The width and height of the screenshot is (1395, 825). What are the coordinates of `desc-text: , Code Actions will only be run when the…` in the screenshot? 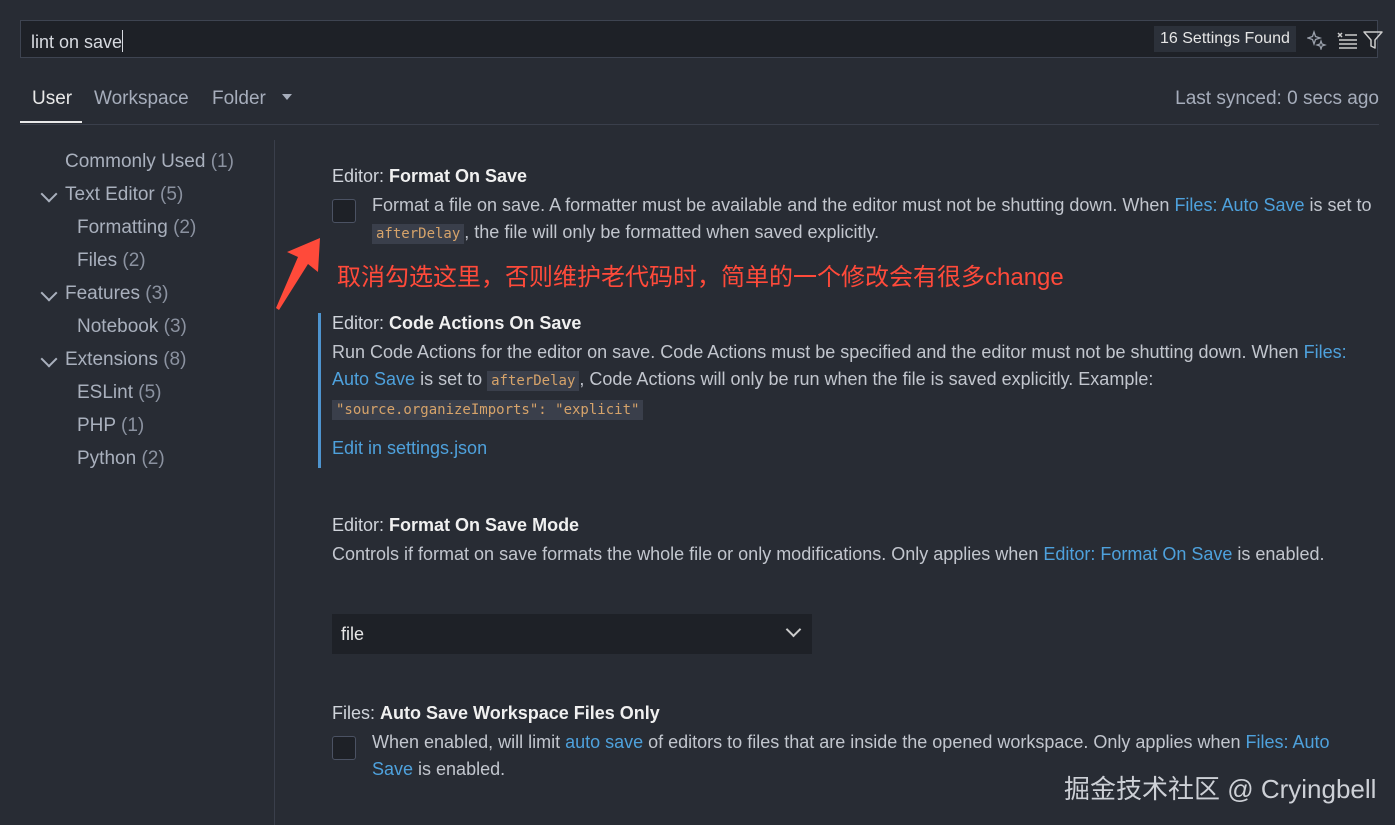 It's located at (866, 379).